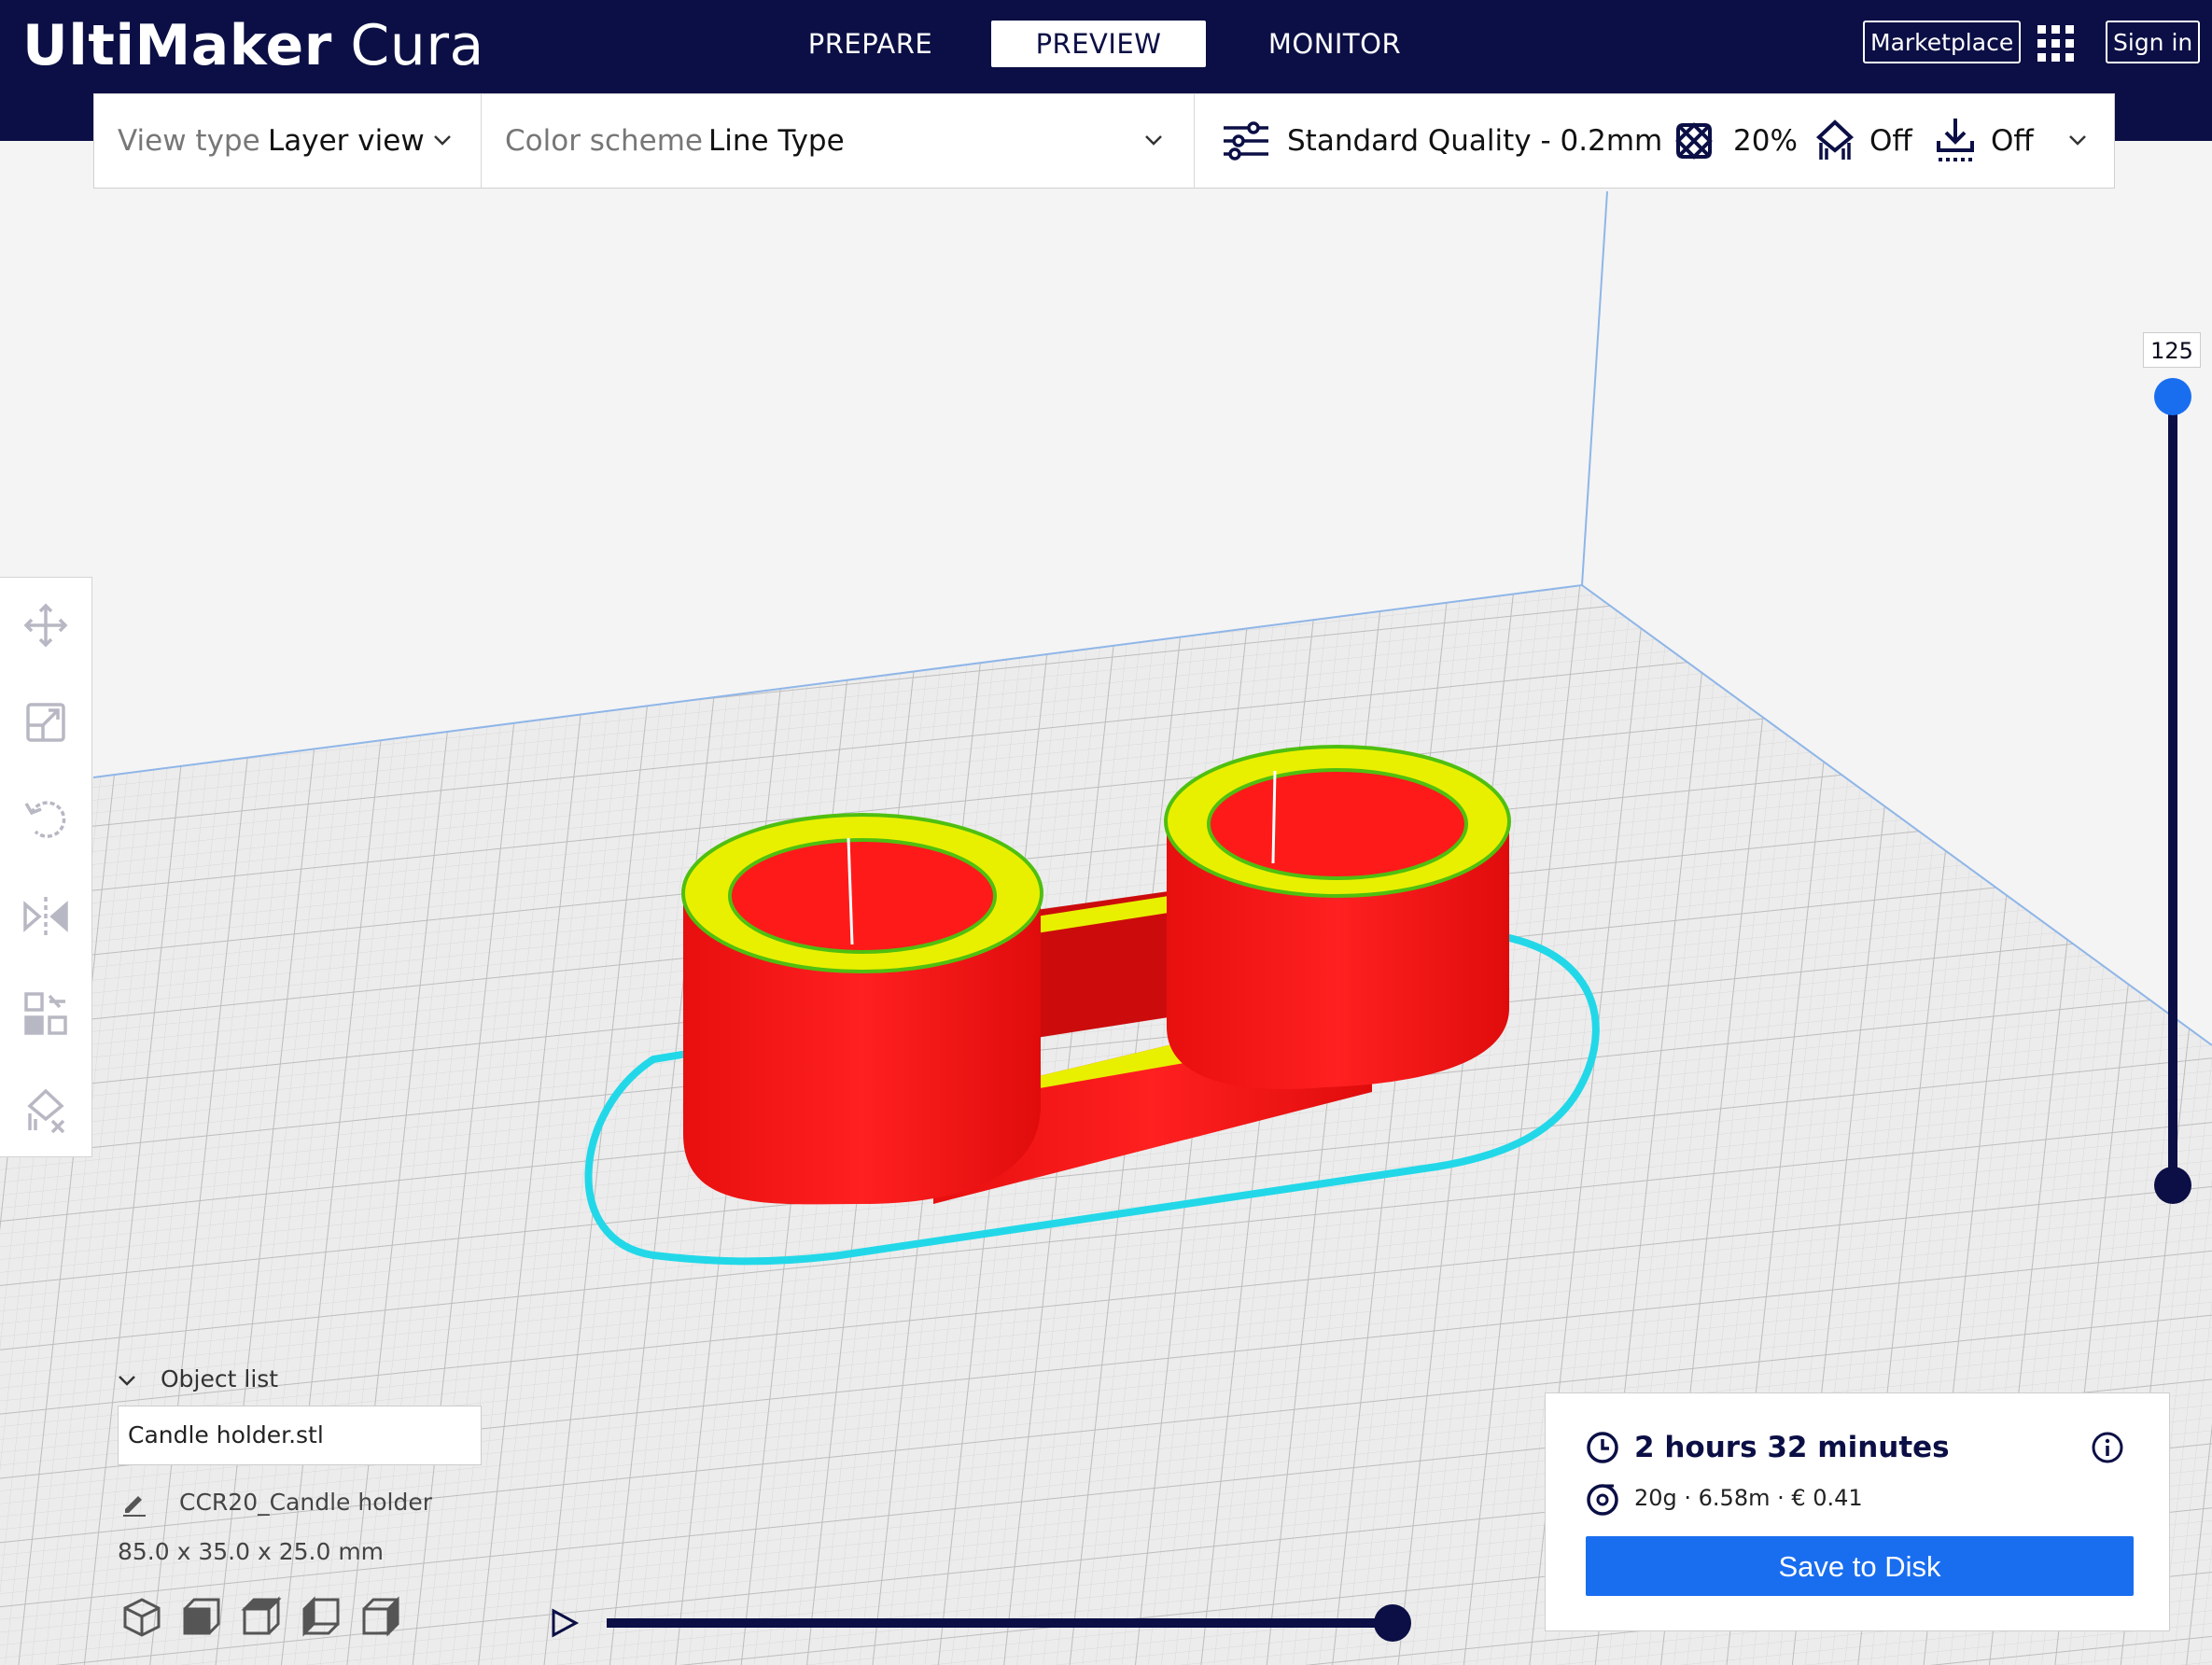  I want to click on tab-monitor: MONITOR, so click(1335, 44).